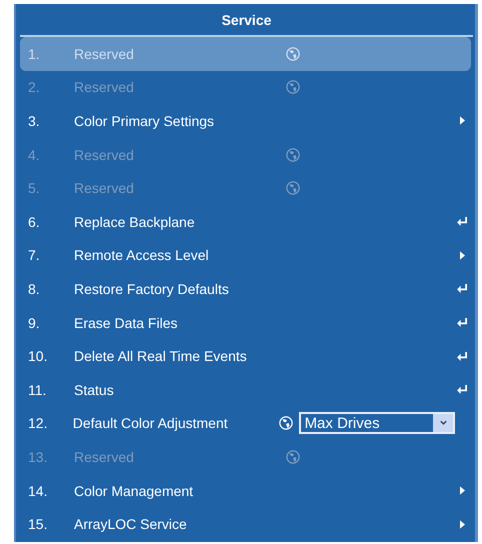 The height and width of the screenshot is (544, 482). What do you see at coordinates (377, 423) in the screenshot?
I see `dropdown-field: Max Drives` at bounding box center [377, 423].